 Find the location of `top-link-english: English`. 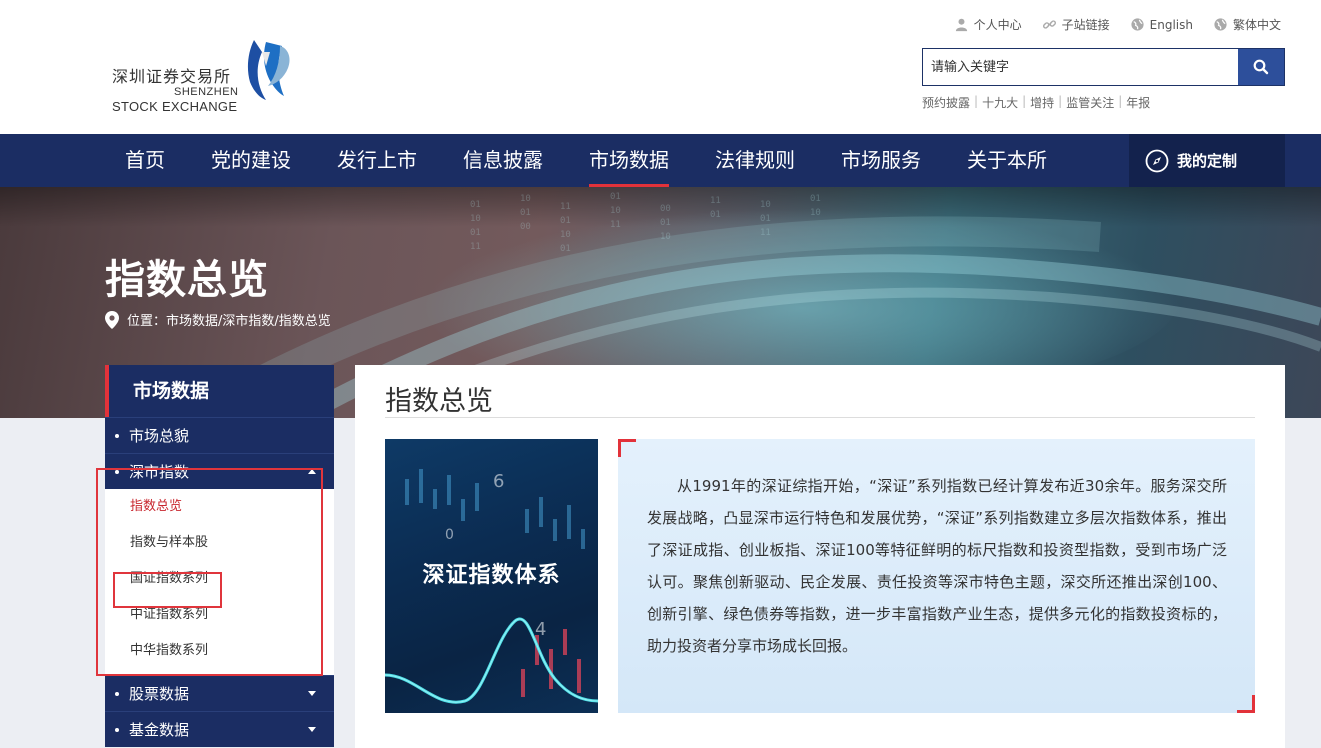

top-link-english: English is located at coordinates (1161, 24).